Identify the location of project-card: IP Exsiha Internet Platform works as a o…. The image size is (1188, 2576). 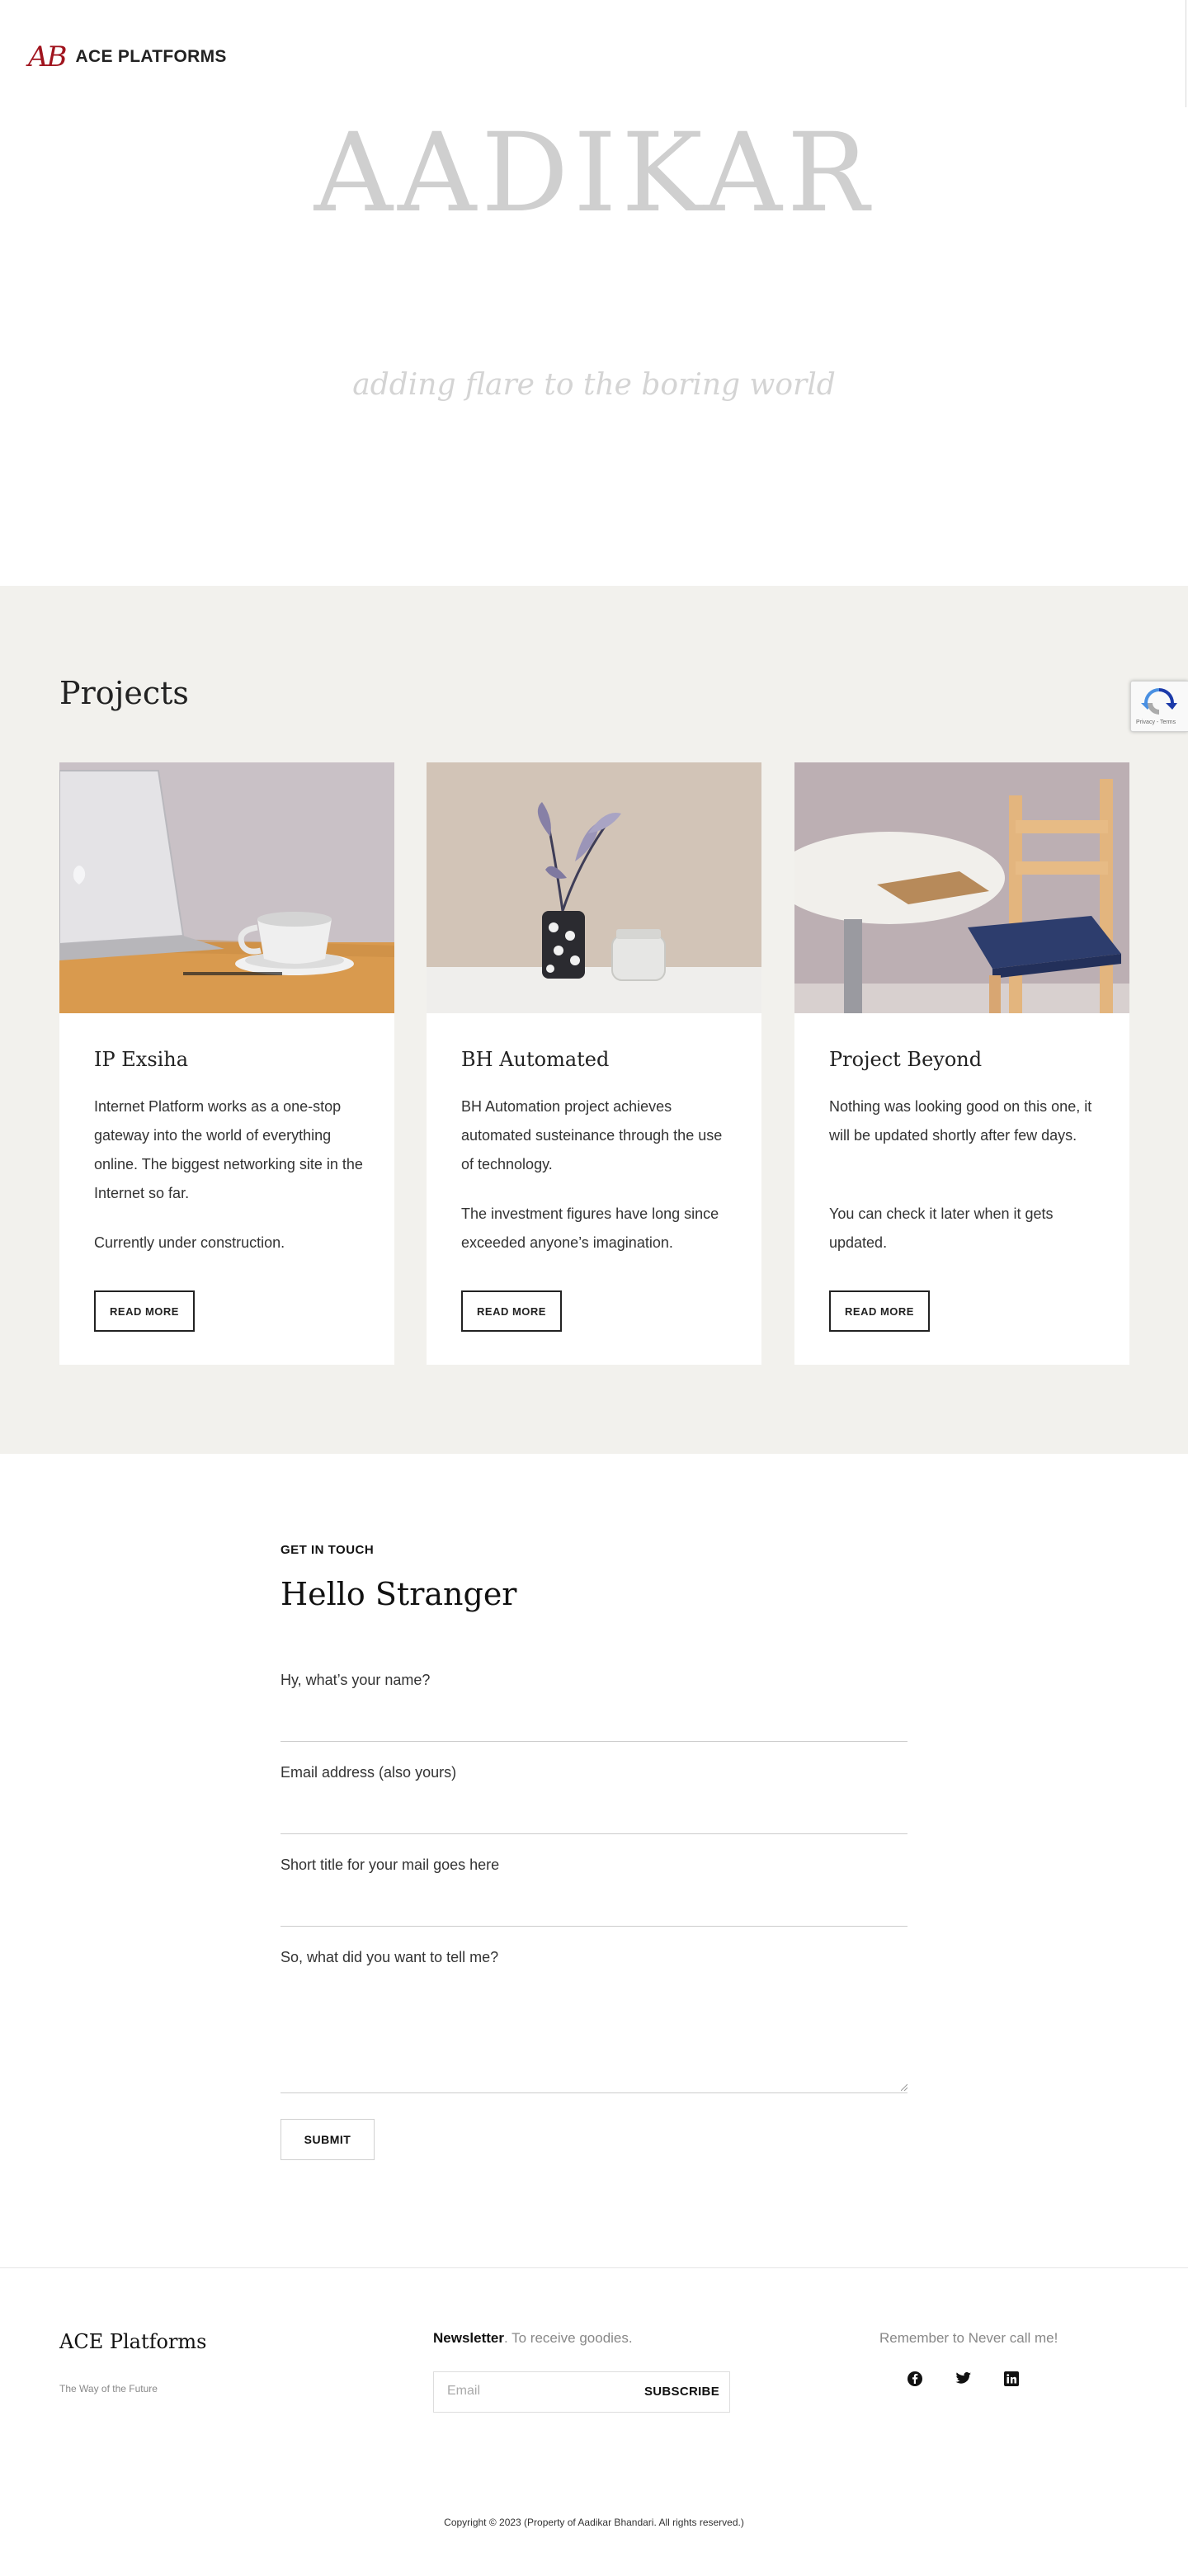
(226, 1063).